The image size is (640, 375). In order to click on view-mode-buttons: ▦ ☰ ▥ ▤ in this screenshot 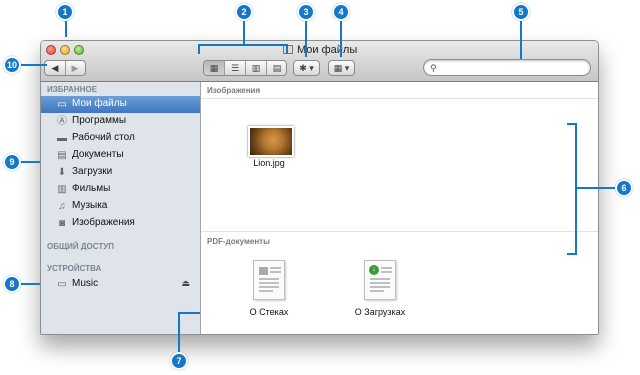, I will do `click(245, 68)`.